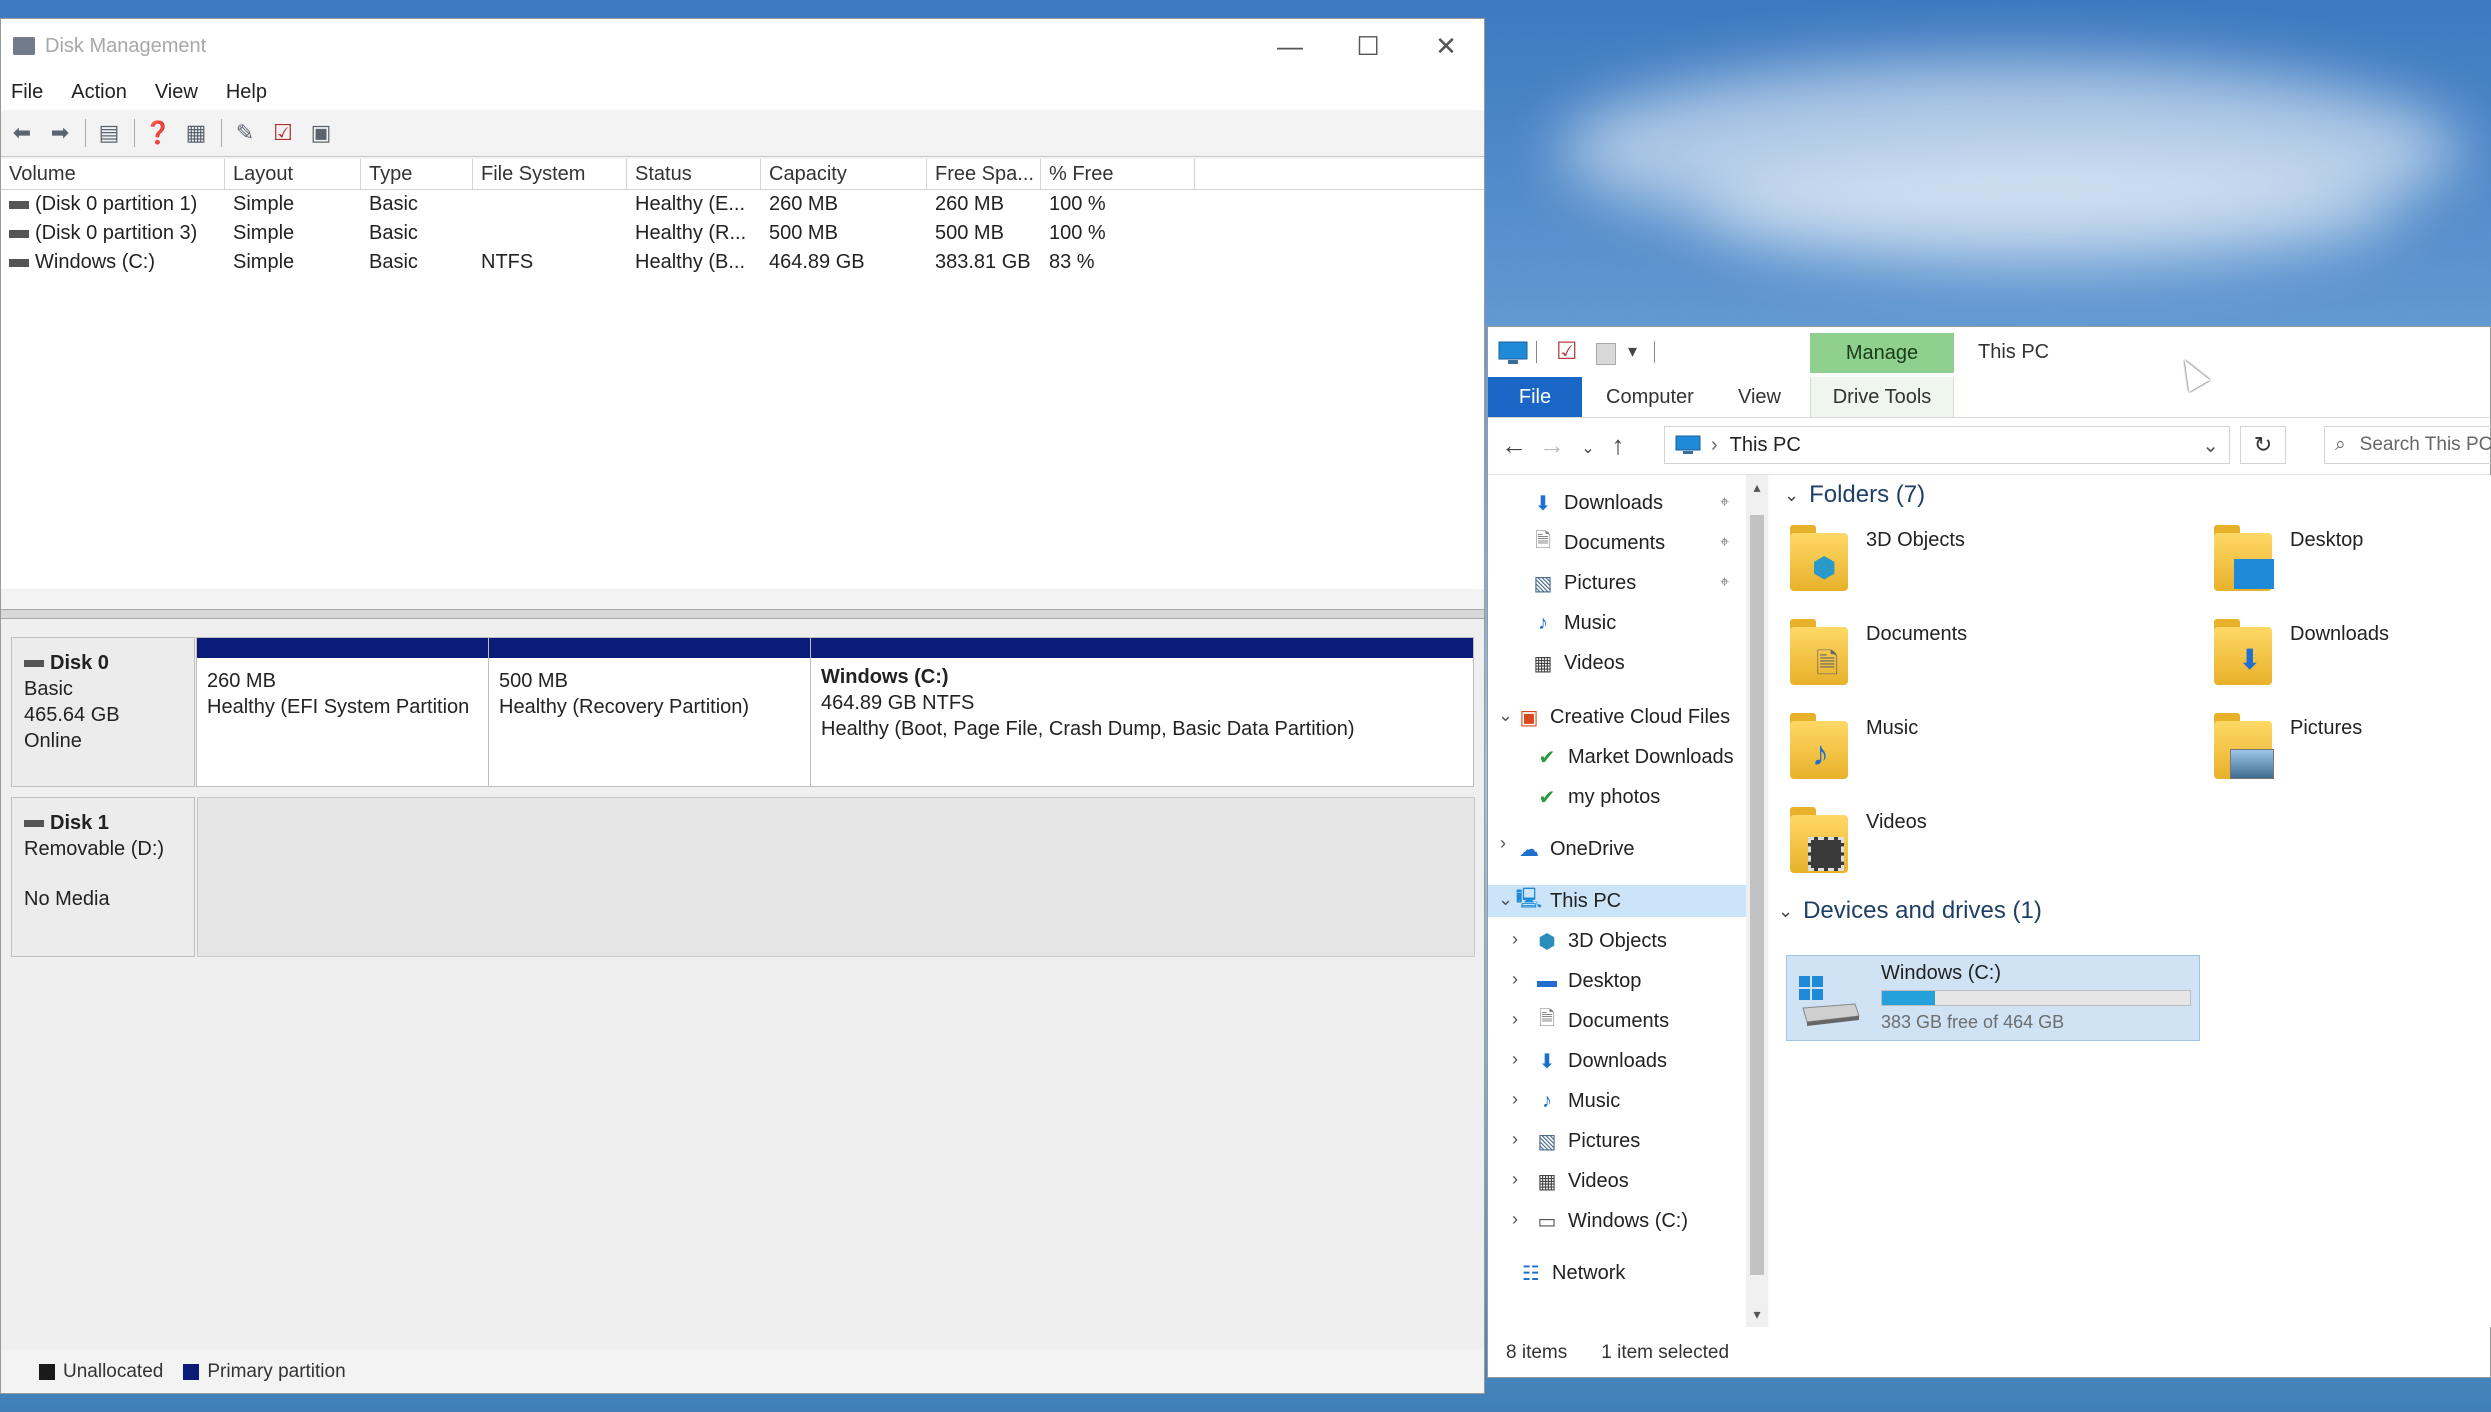  I want to click on tab-file: File, so click(1535, 397).